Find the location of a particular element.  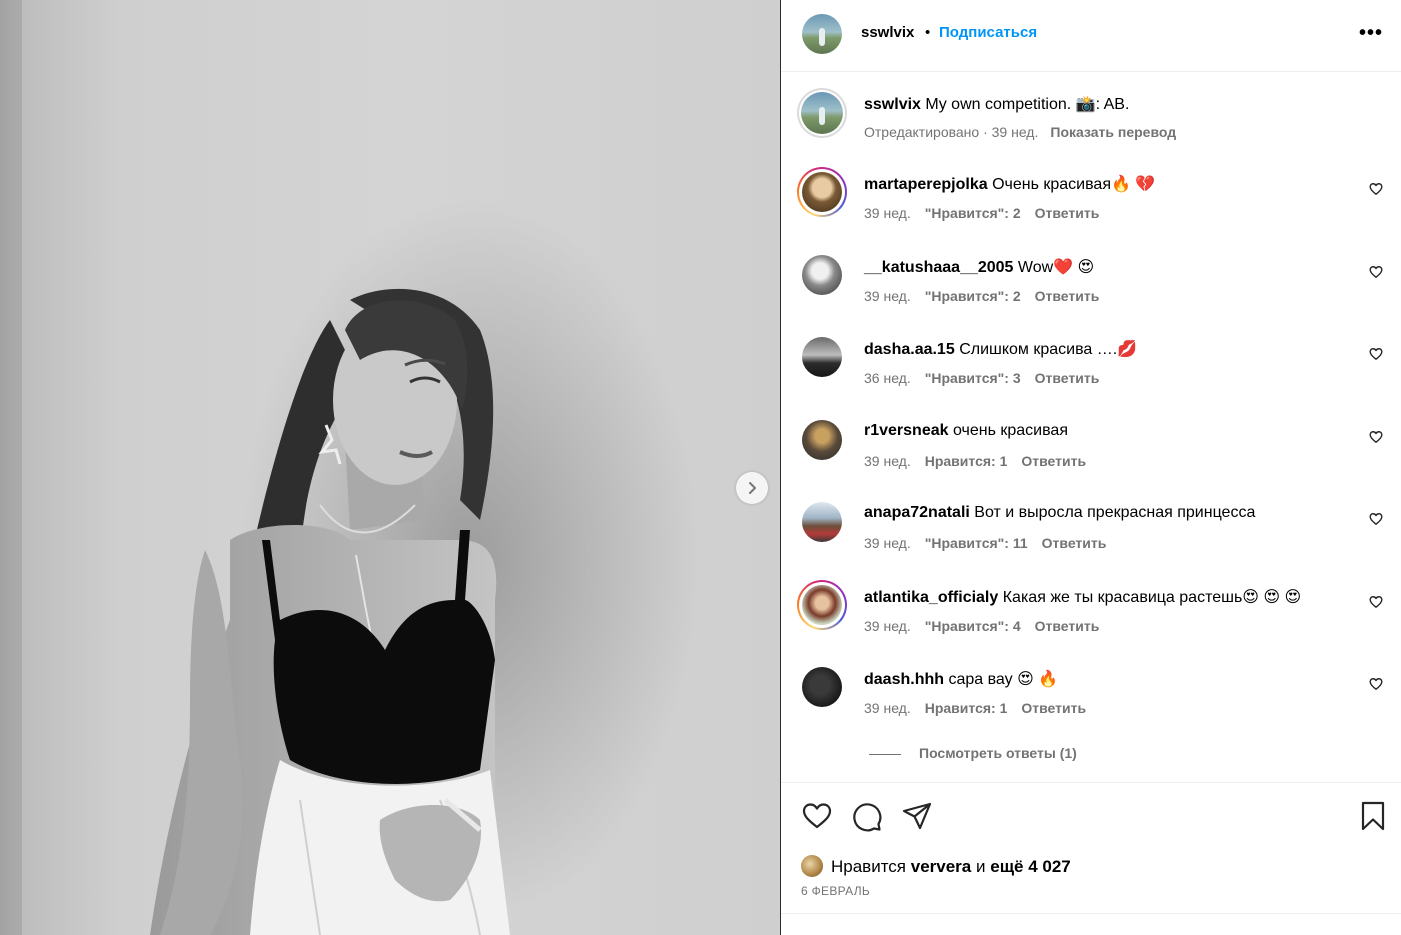

post-date: 6 ФЕВРАЛЬ is located at coordinates (835, 891).